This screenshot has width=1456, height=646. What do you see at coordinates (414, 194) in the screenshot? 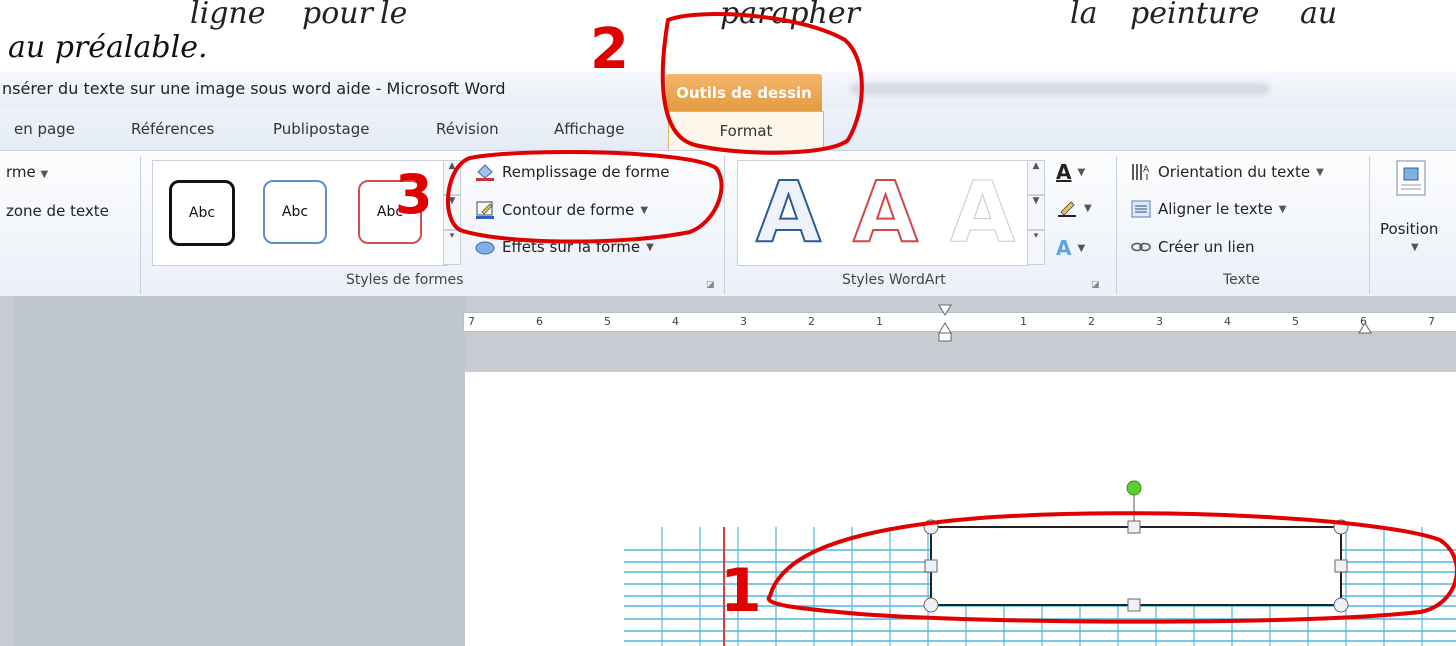
I see `annotation-number-3: 3` at bounding box center [414, 194].